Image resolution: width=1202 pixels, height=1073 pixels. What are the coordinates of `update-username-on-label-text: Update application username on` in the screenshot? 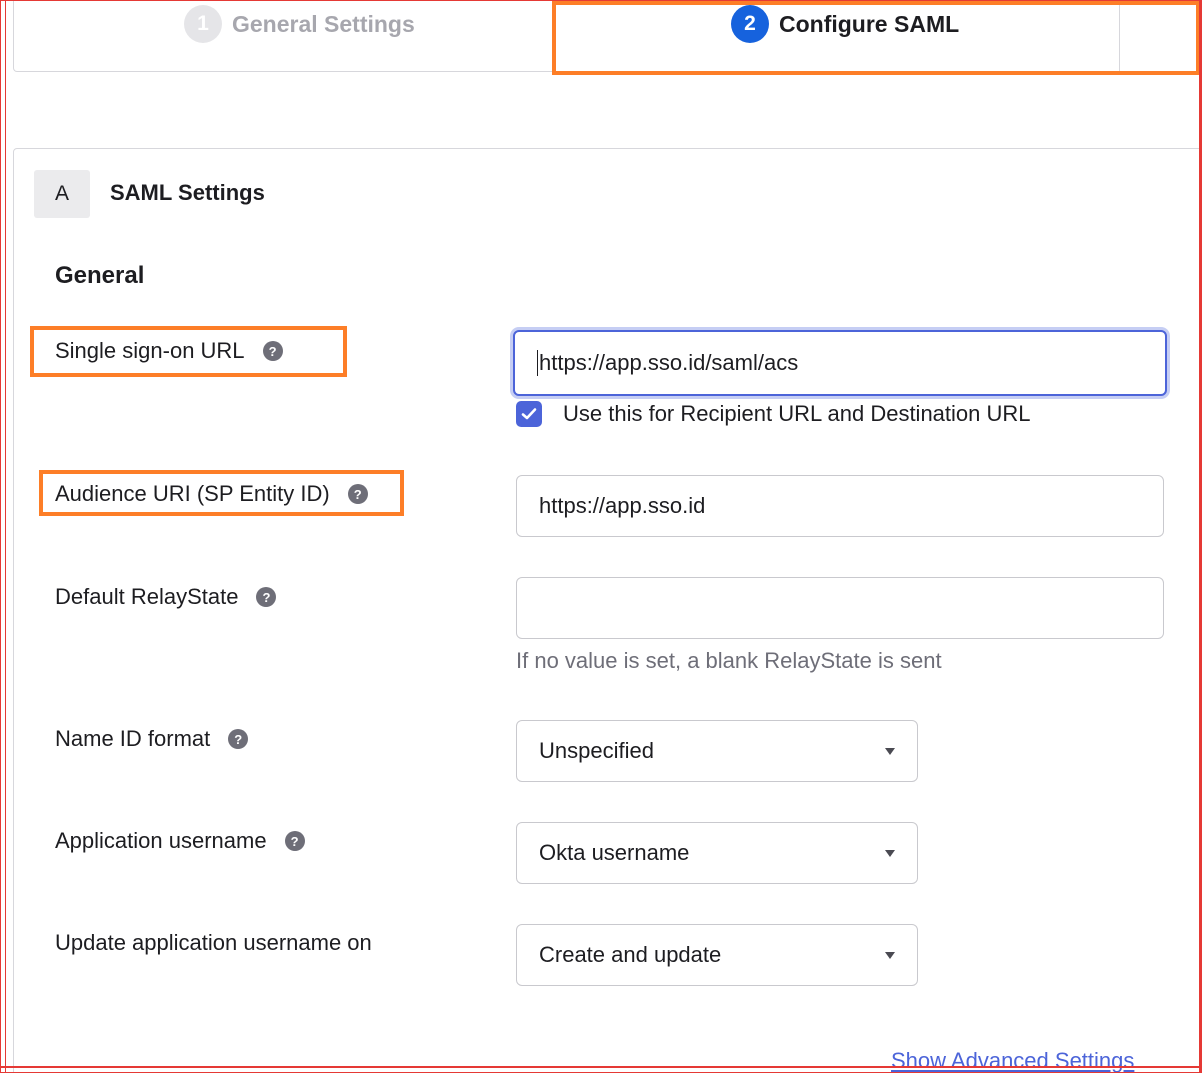 It's located at (213, 942).